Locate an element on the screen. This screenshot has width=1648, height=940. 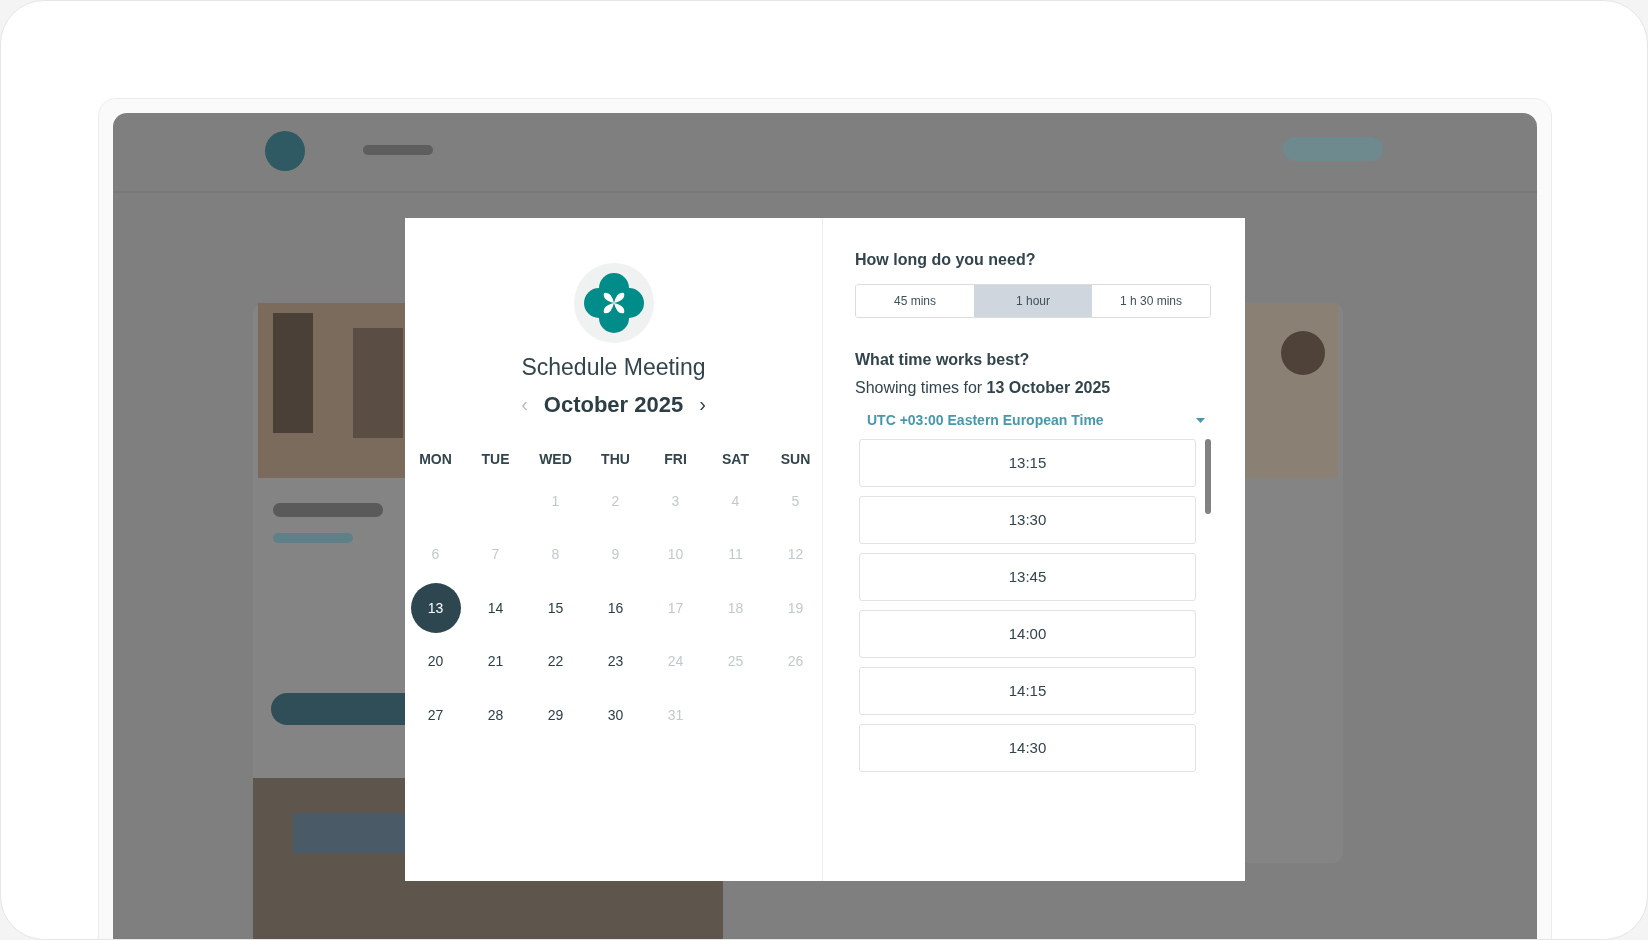
weekday-label: FRI is located at coordinates (675, 459).